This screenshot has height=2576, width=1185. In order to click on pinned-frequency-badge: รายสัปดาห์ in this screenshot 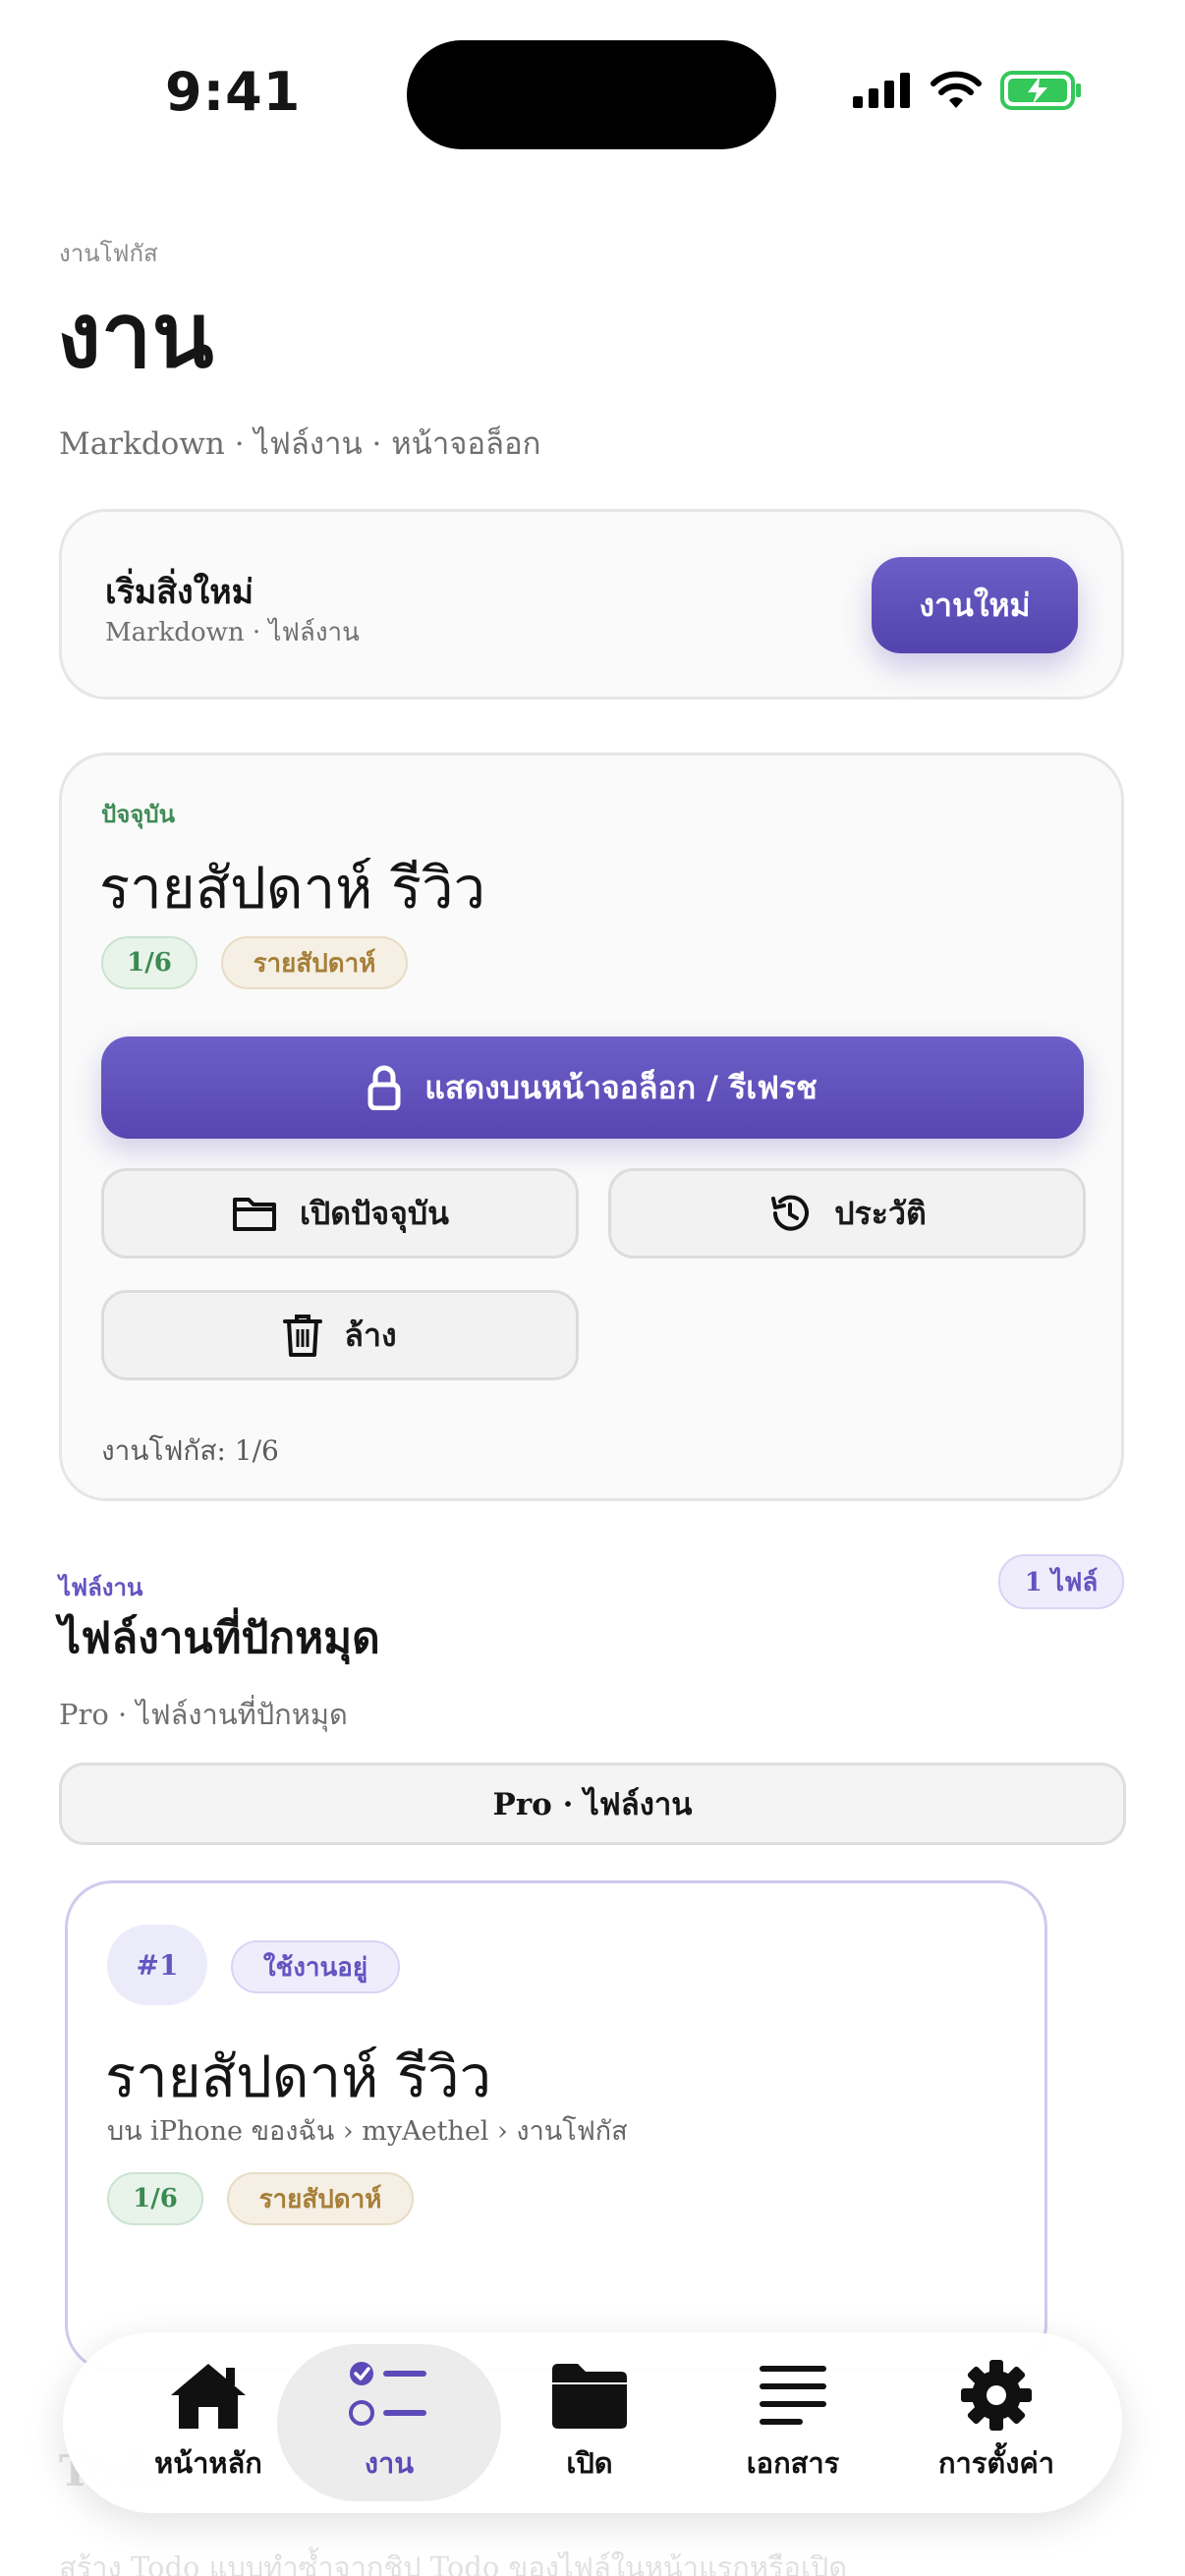, I will do `click(320, 2198)`.